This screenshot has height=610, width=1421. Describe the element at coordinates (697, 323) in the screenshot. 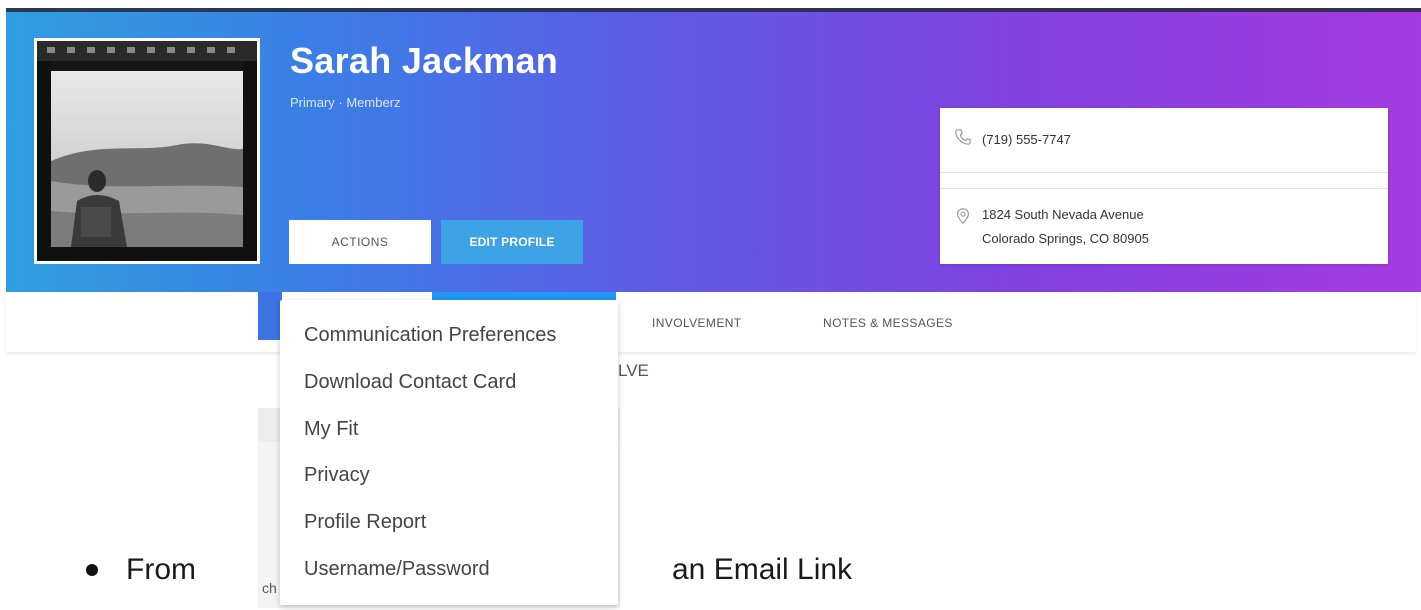

I see `tab-involvement: INVOLVEMENT` at that location.